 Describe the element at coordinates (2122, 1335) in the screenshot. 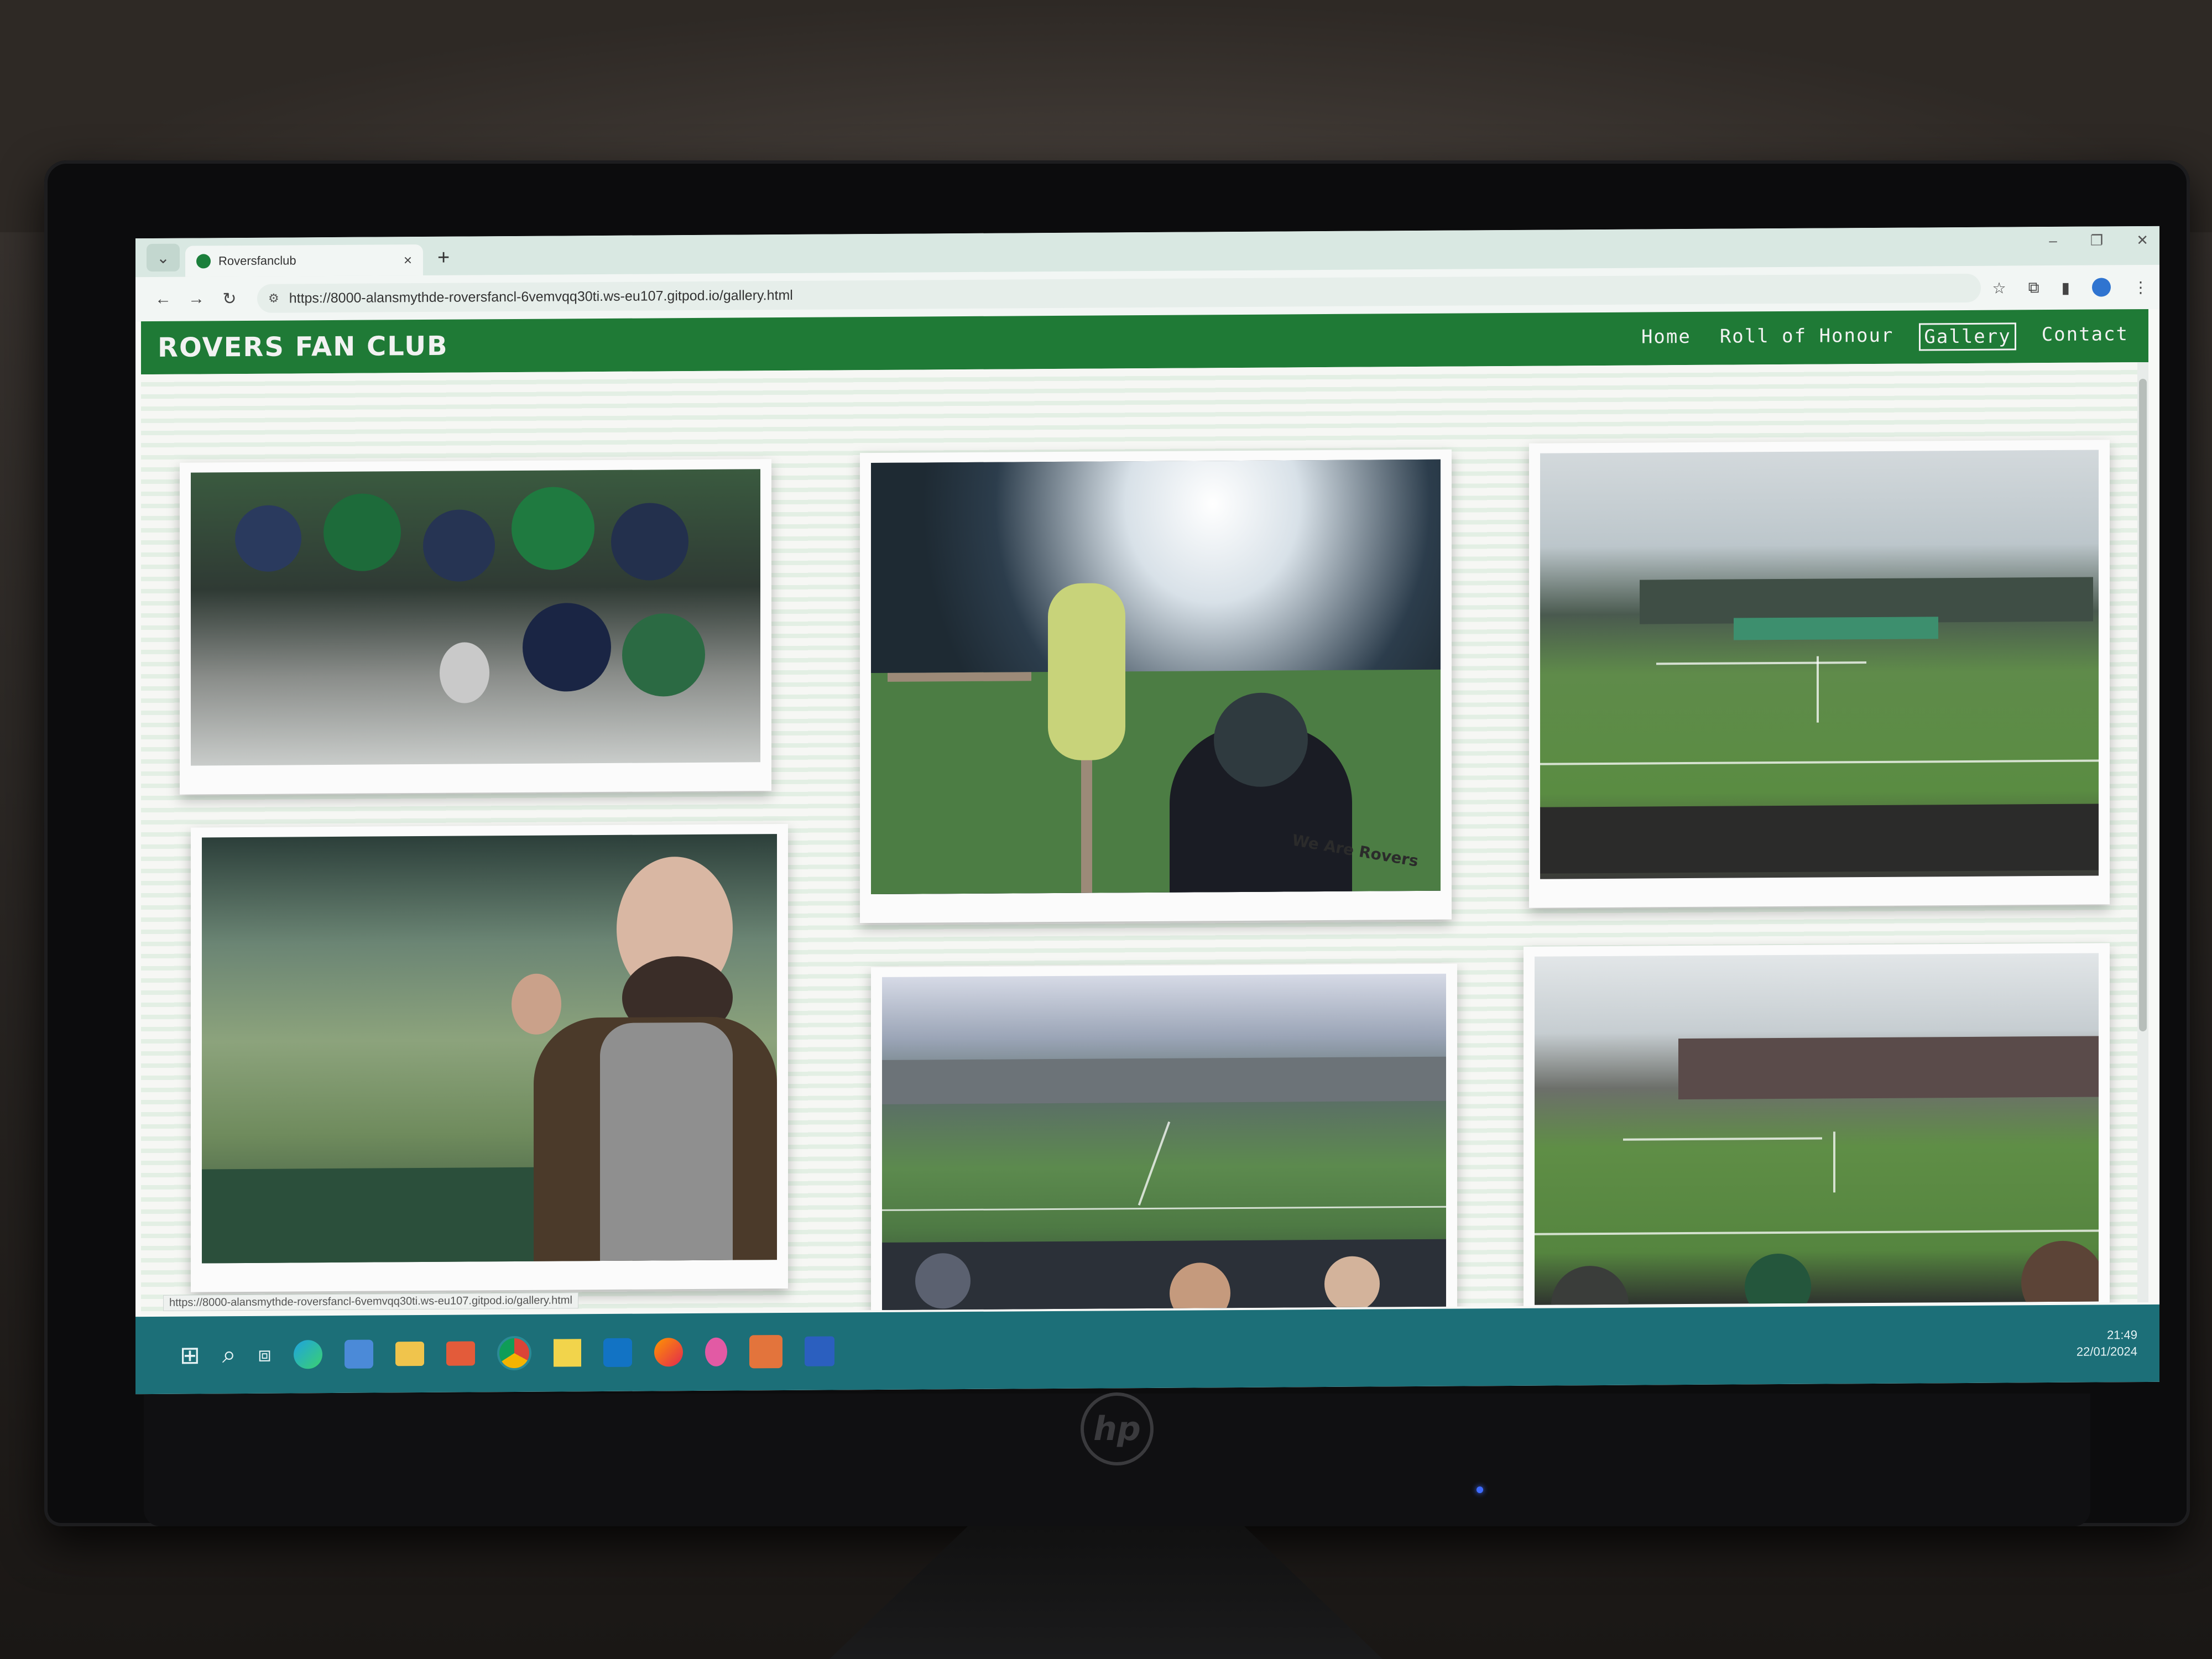

I see `clock-time: 21:49` at that location.